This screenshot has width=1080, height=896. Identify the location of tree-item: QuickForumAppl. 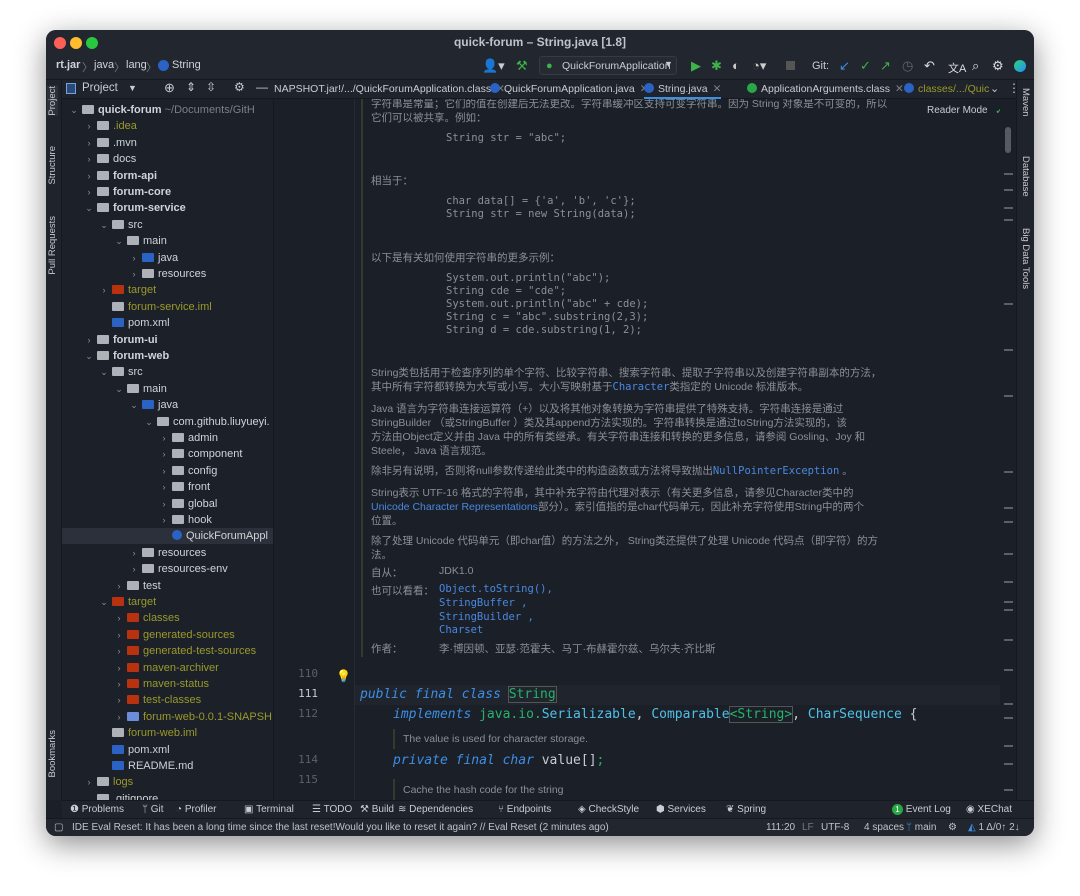
(167, 536).